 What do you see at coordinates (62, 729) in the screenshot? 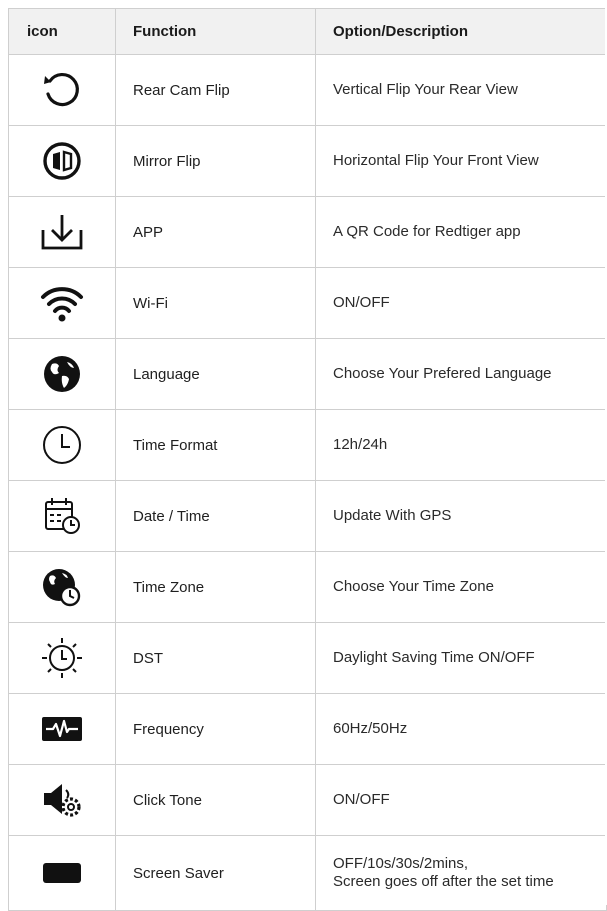
I see `waveform-icon` at bounding box center [62, 729].